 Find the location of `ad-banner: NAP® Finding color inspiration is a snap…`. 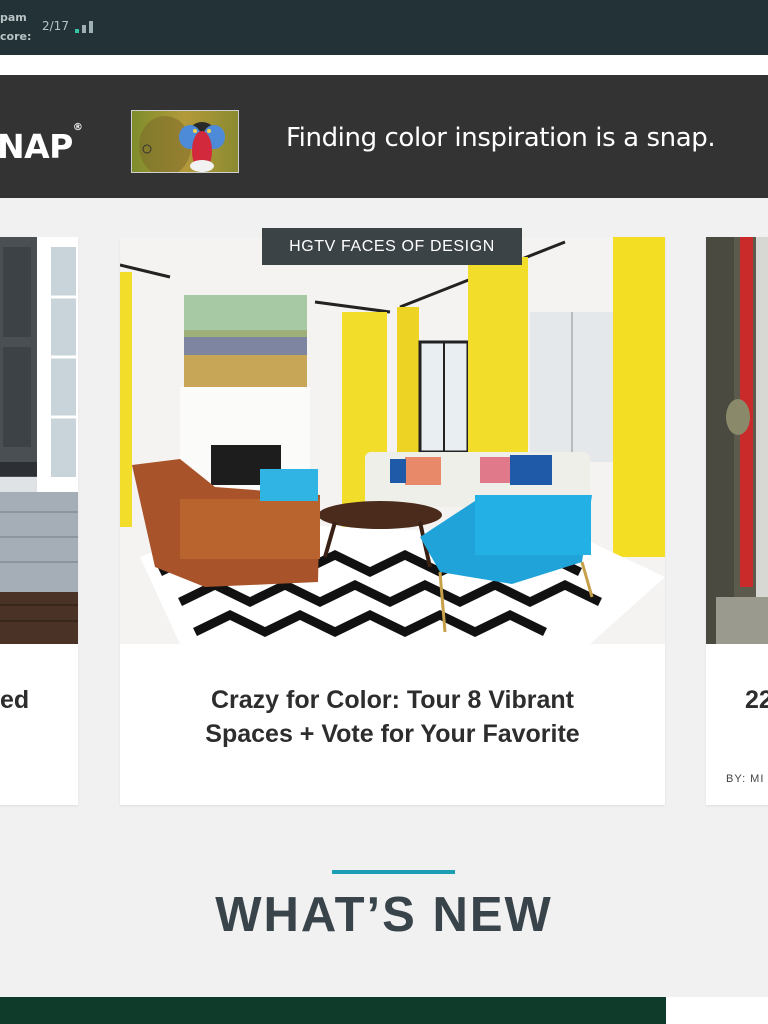

ad-banner: NAP® Finding color inspiration is a snap… is located at coordinates (384, 136).